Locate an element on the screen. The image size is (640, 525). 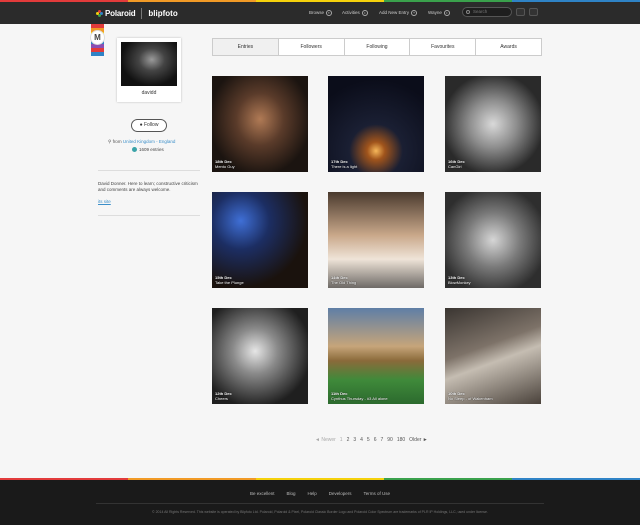
tab-favourites: Favourites is located at coordinates (443, 47).